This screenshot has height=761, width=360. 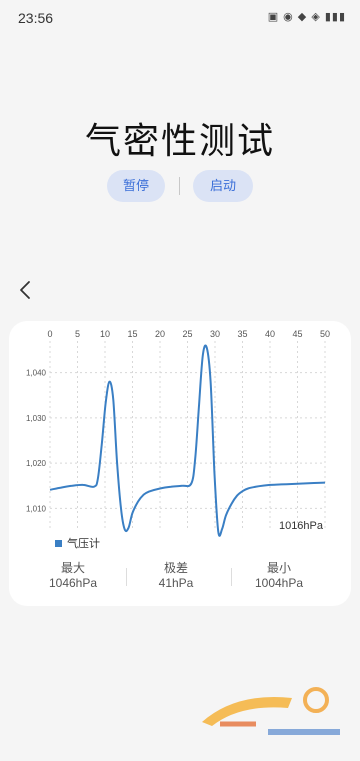 I want to click on stat-max: 最大 1046hPa, so click(x=73, y=576).